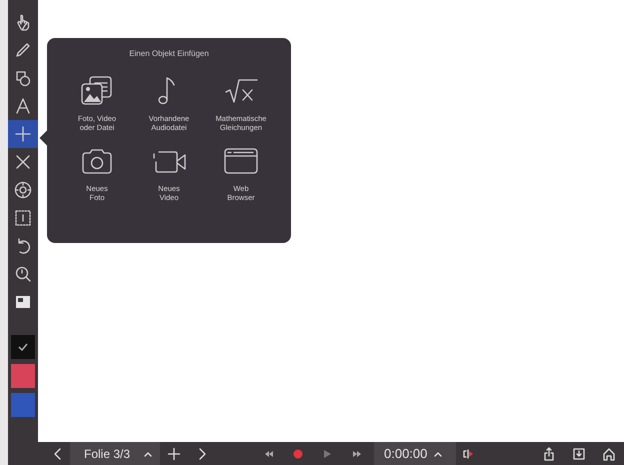 Image resolution: width=624 pixels, height=465 pixels. What do you see at coordinates (468, 453) in the screenshot?
I see `recorder-icon` at bounding box center [468, 453].